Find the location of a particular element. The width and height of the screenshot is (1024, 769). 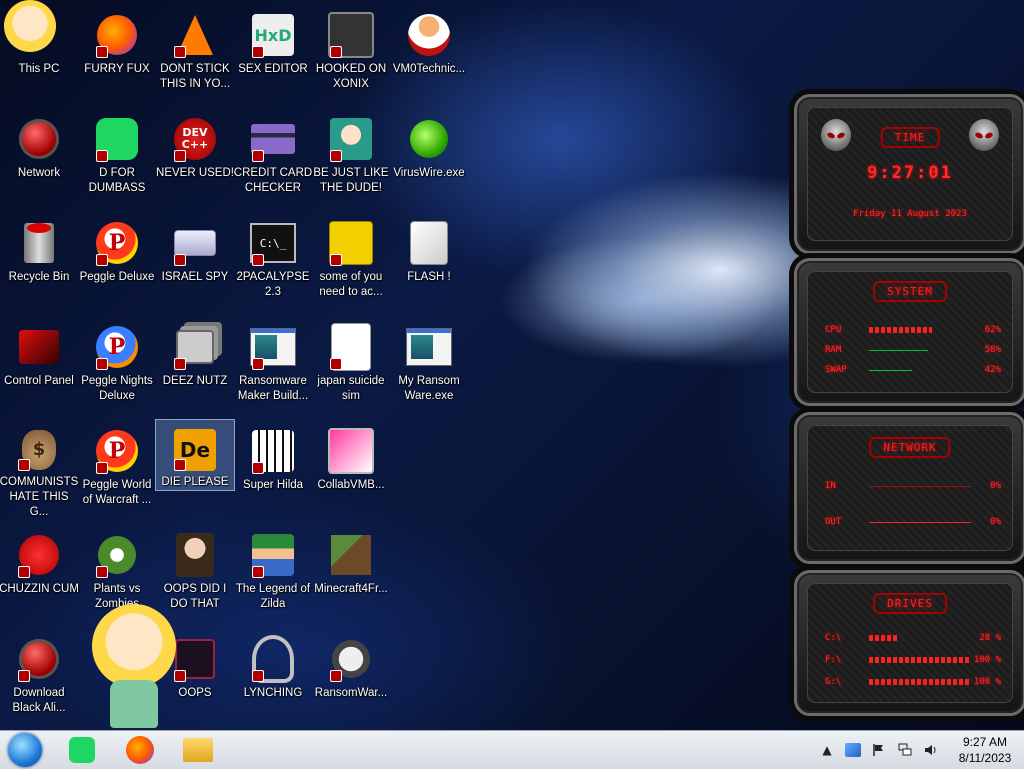

plant-icon is located at coordinates (117, 555).